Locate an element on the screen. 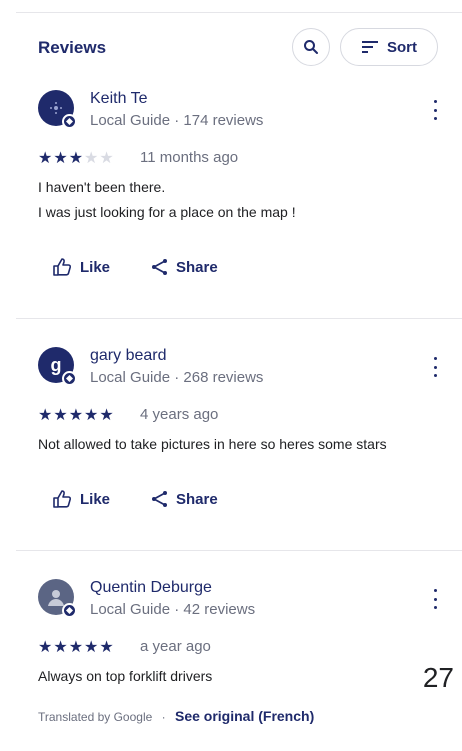 Image resolution: width=462 pixels, height=751 pixels. review-date: 11 months ago is located at coordinates (189, 157).